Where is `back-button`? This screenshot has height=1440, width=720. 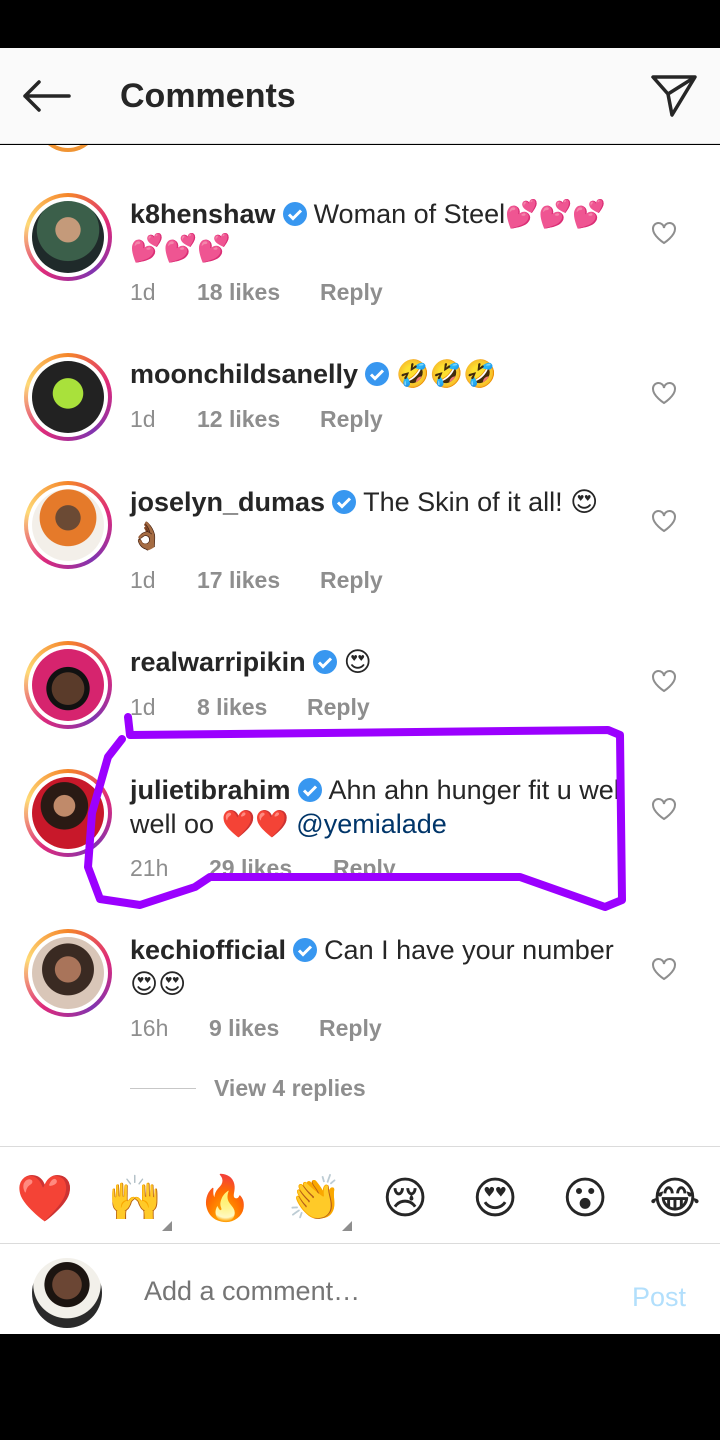 back-button is located at coordinates (46, 96).